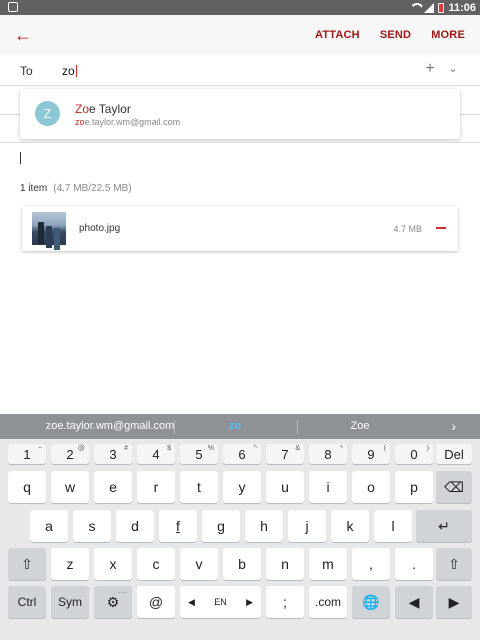 The image size is (480, 640). What do you see at coordinates (371, 564) in the screenshot?
I see `key-comma: ,` at bounding box center [371, 564].